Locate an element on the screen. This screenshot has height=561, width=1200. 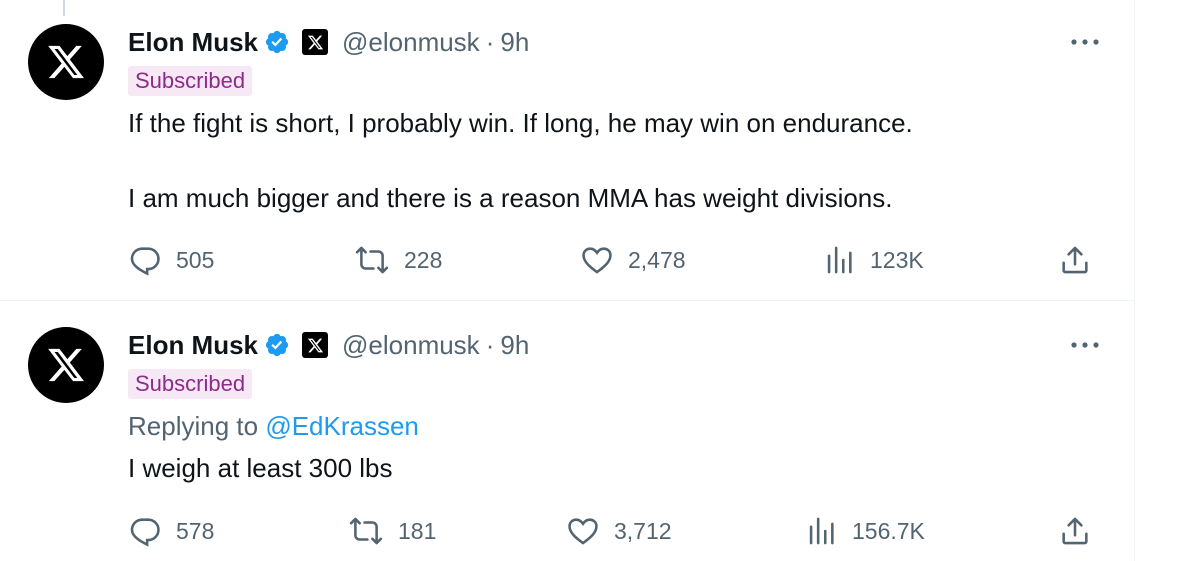
repost-button: 228 is located at coordinates (398, 260).